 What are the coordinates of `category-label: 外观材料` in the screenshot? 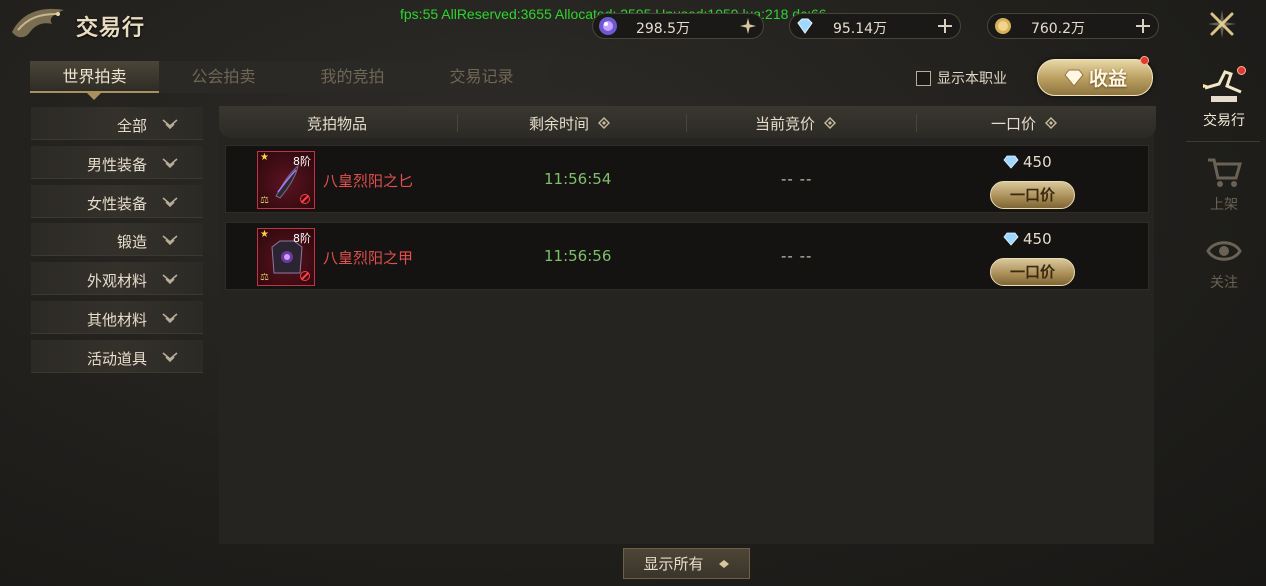 It's located at (116, 281).